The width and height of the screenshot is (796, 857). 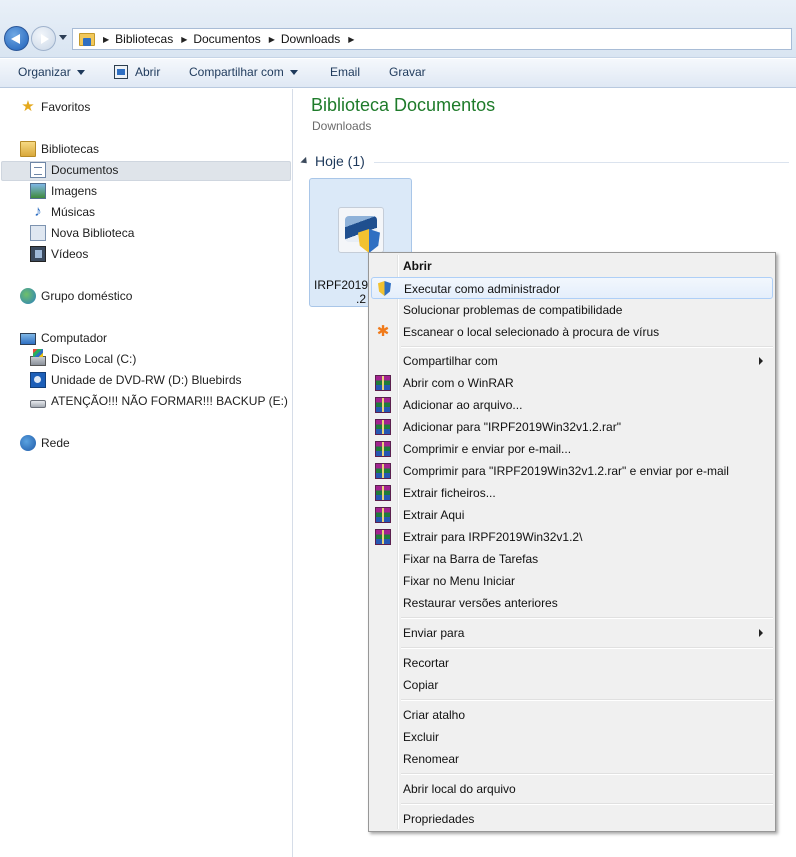 What do you see at coordinates (87, 296) in the screenshot?
I see `sidebar-item-label: Grupo doméstico` at bounding box center [87, 296].